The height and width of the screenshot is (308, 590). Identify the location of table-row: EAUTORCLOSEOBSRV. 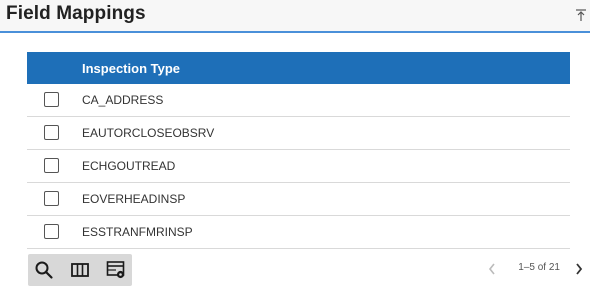
(298, 133).